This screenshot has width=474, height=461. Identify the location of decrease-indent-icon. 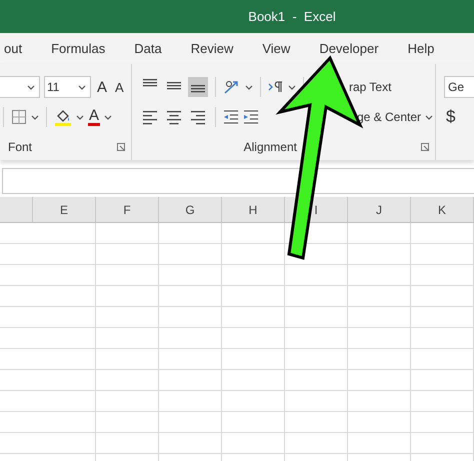
(230, 117).